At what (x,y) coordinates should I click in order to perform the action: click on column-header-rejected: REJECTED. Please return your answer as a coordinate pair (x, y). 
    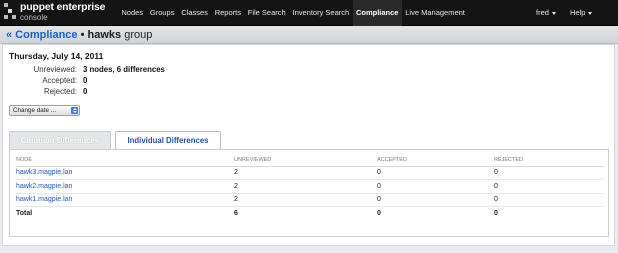
    Looking at the image, I should click on (549, 160).